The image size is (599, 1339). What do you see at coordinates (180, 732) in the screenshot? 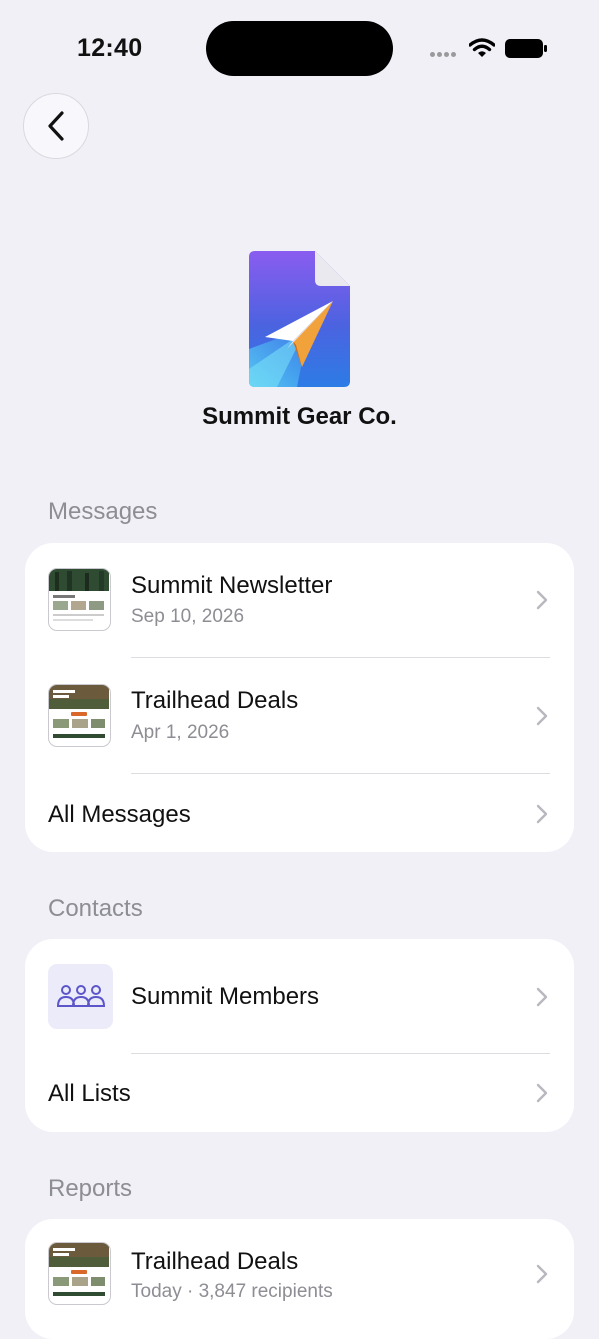
I see `message-date: Apr 1, 2026` at bounding box center [180, 732].